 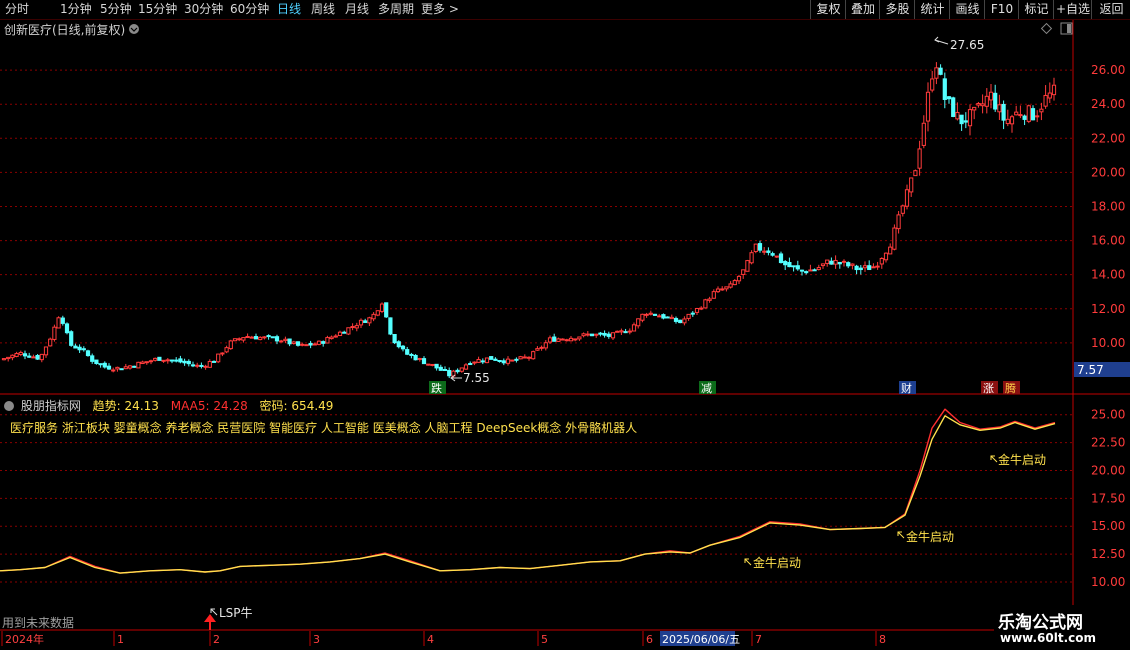 What do you see at coordinates (210, 618) in the screenshot?
I see `up-arrow-icon` at bounding box center [210, 618].